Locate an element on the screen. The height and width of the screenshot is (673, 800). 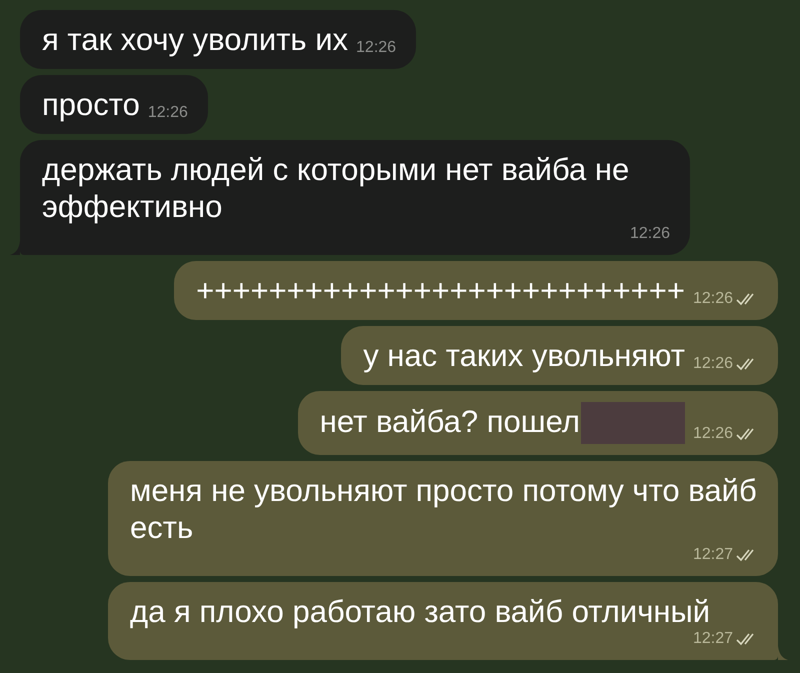
message-text: у нас таких увольняют is located at coordinates (524, 355).